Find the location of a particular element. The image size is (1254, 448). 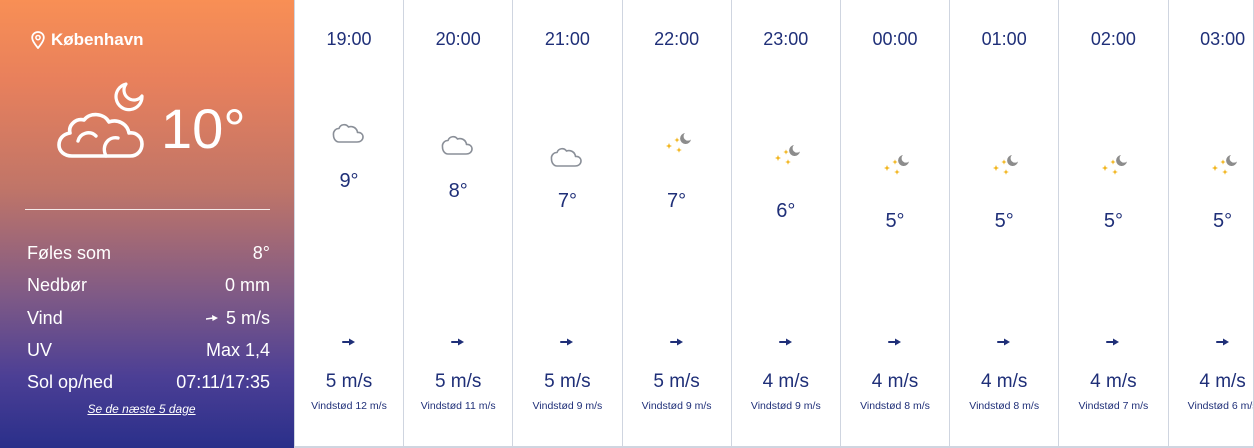

detail-label: Vind is located at coordinates (45, 317).